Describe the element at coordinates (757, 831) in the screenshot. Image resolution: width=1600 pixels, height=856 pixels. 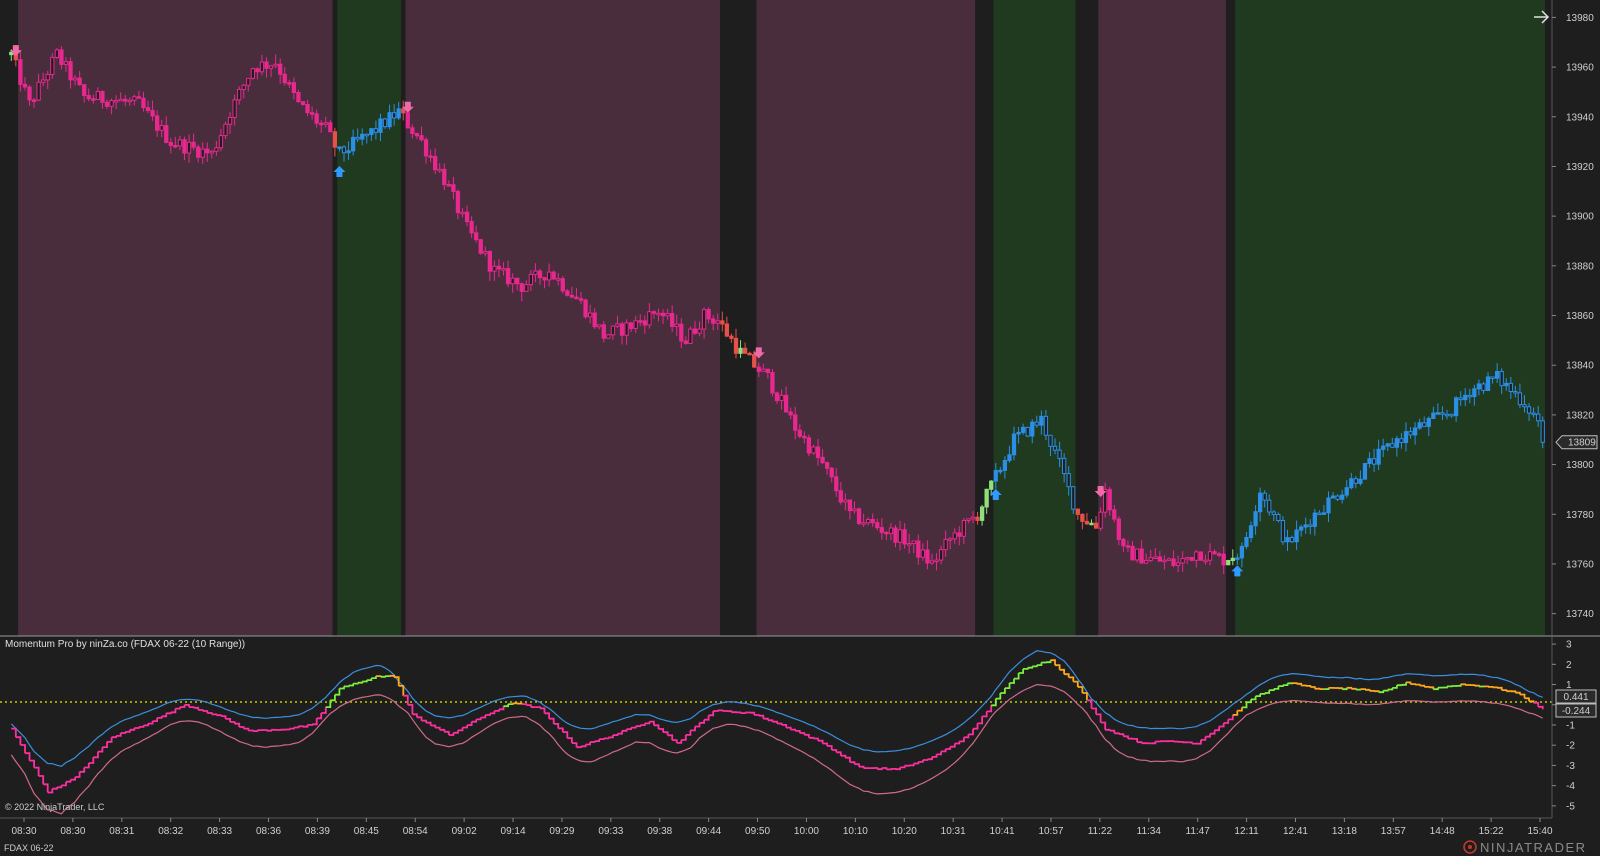
I see `time-tick-label: 09:50` at that location.